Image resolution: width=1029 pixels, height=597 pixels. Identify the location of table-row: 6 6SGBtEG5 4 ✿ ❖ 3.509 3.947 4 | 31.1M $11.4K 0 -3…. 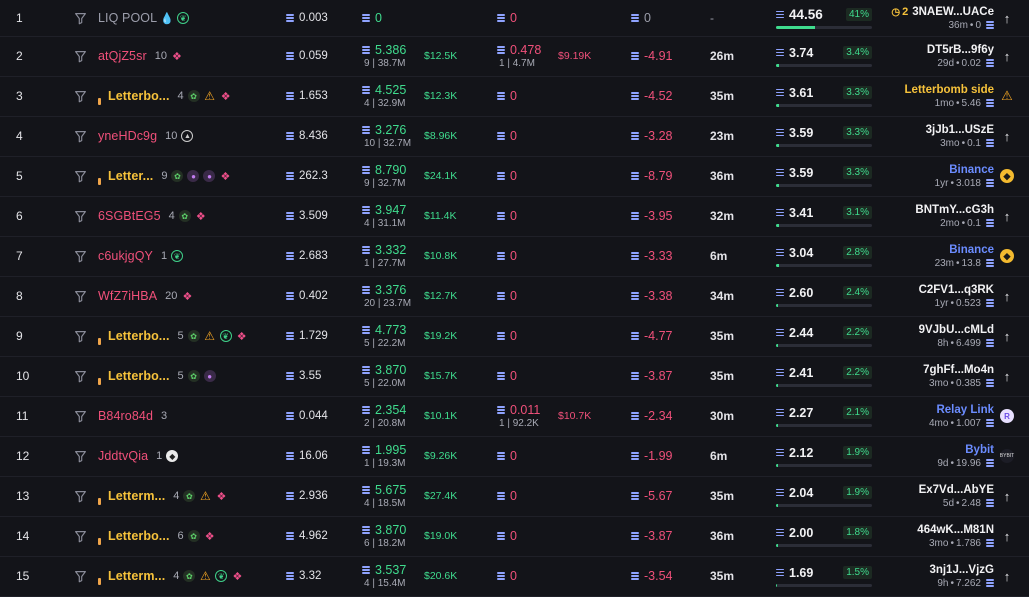
(514, 216).